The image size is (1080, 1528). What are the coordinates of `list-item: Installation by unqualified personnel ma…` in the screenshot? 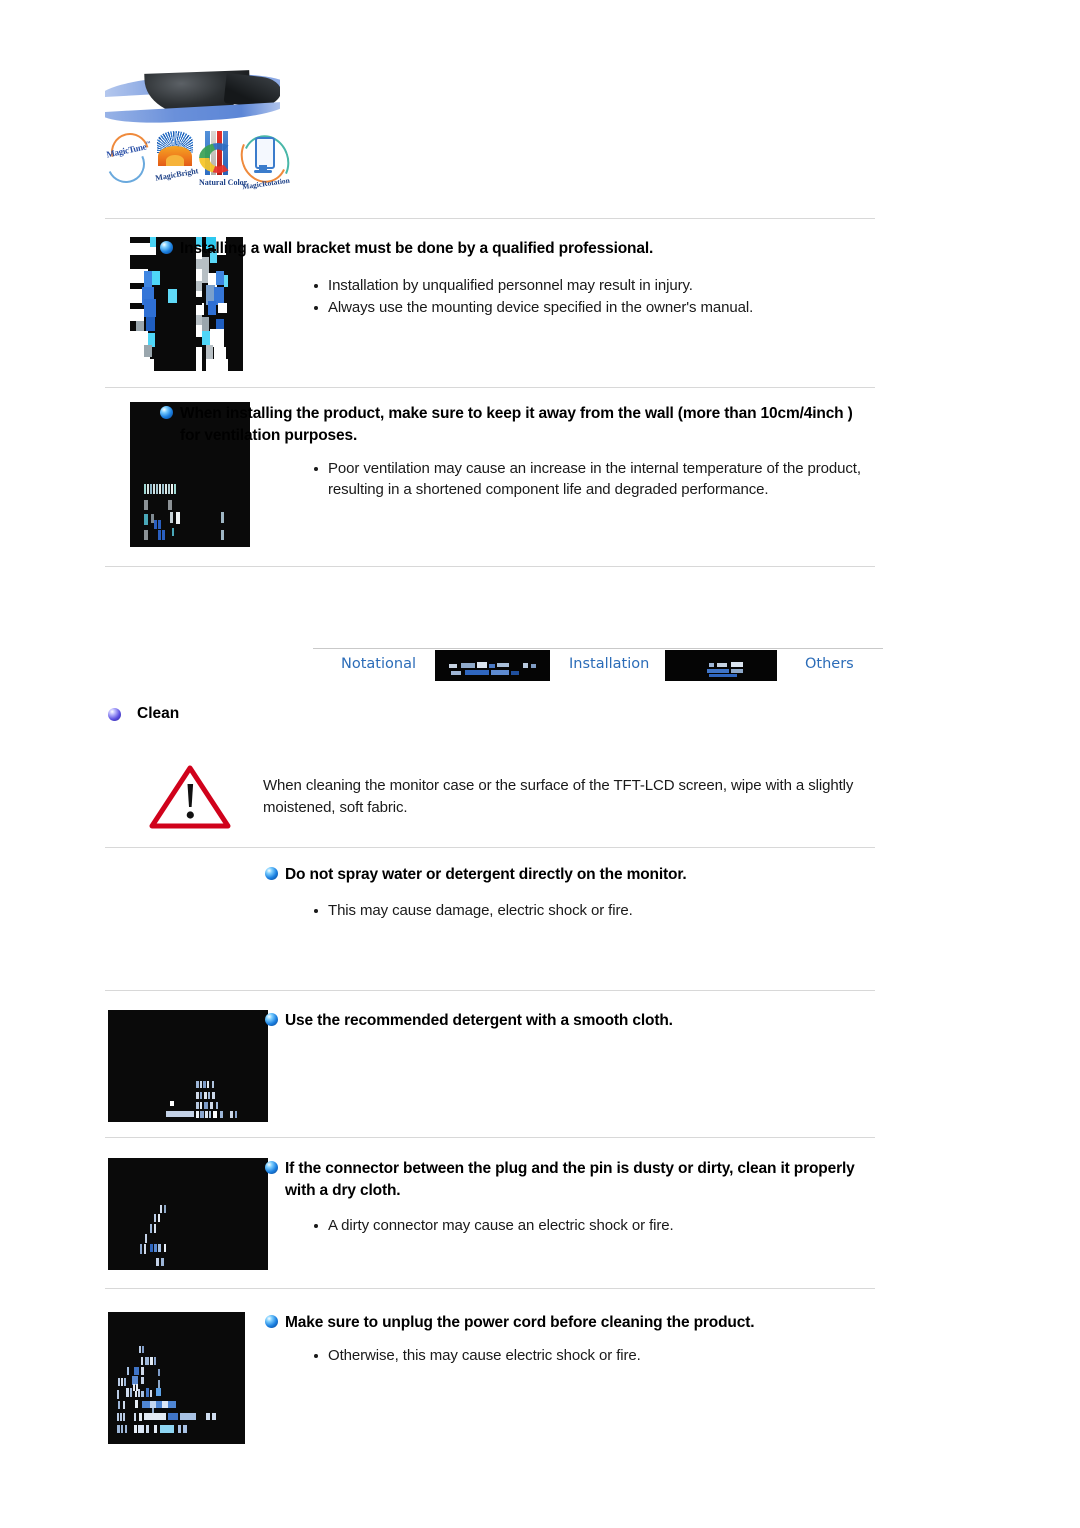 It's located at (590, 285).